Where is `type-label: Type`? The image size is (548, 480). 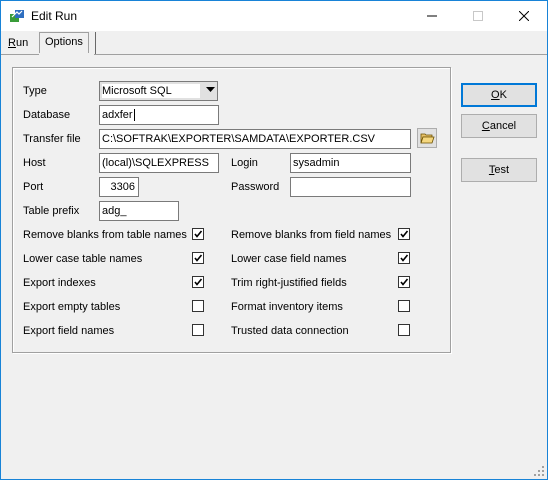 type-label: Type is located at coordinates (35, 91).